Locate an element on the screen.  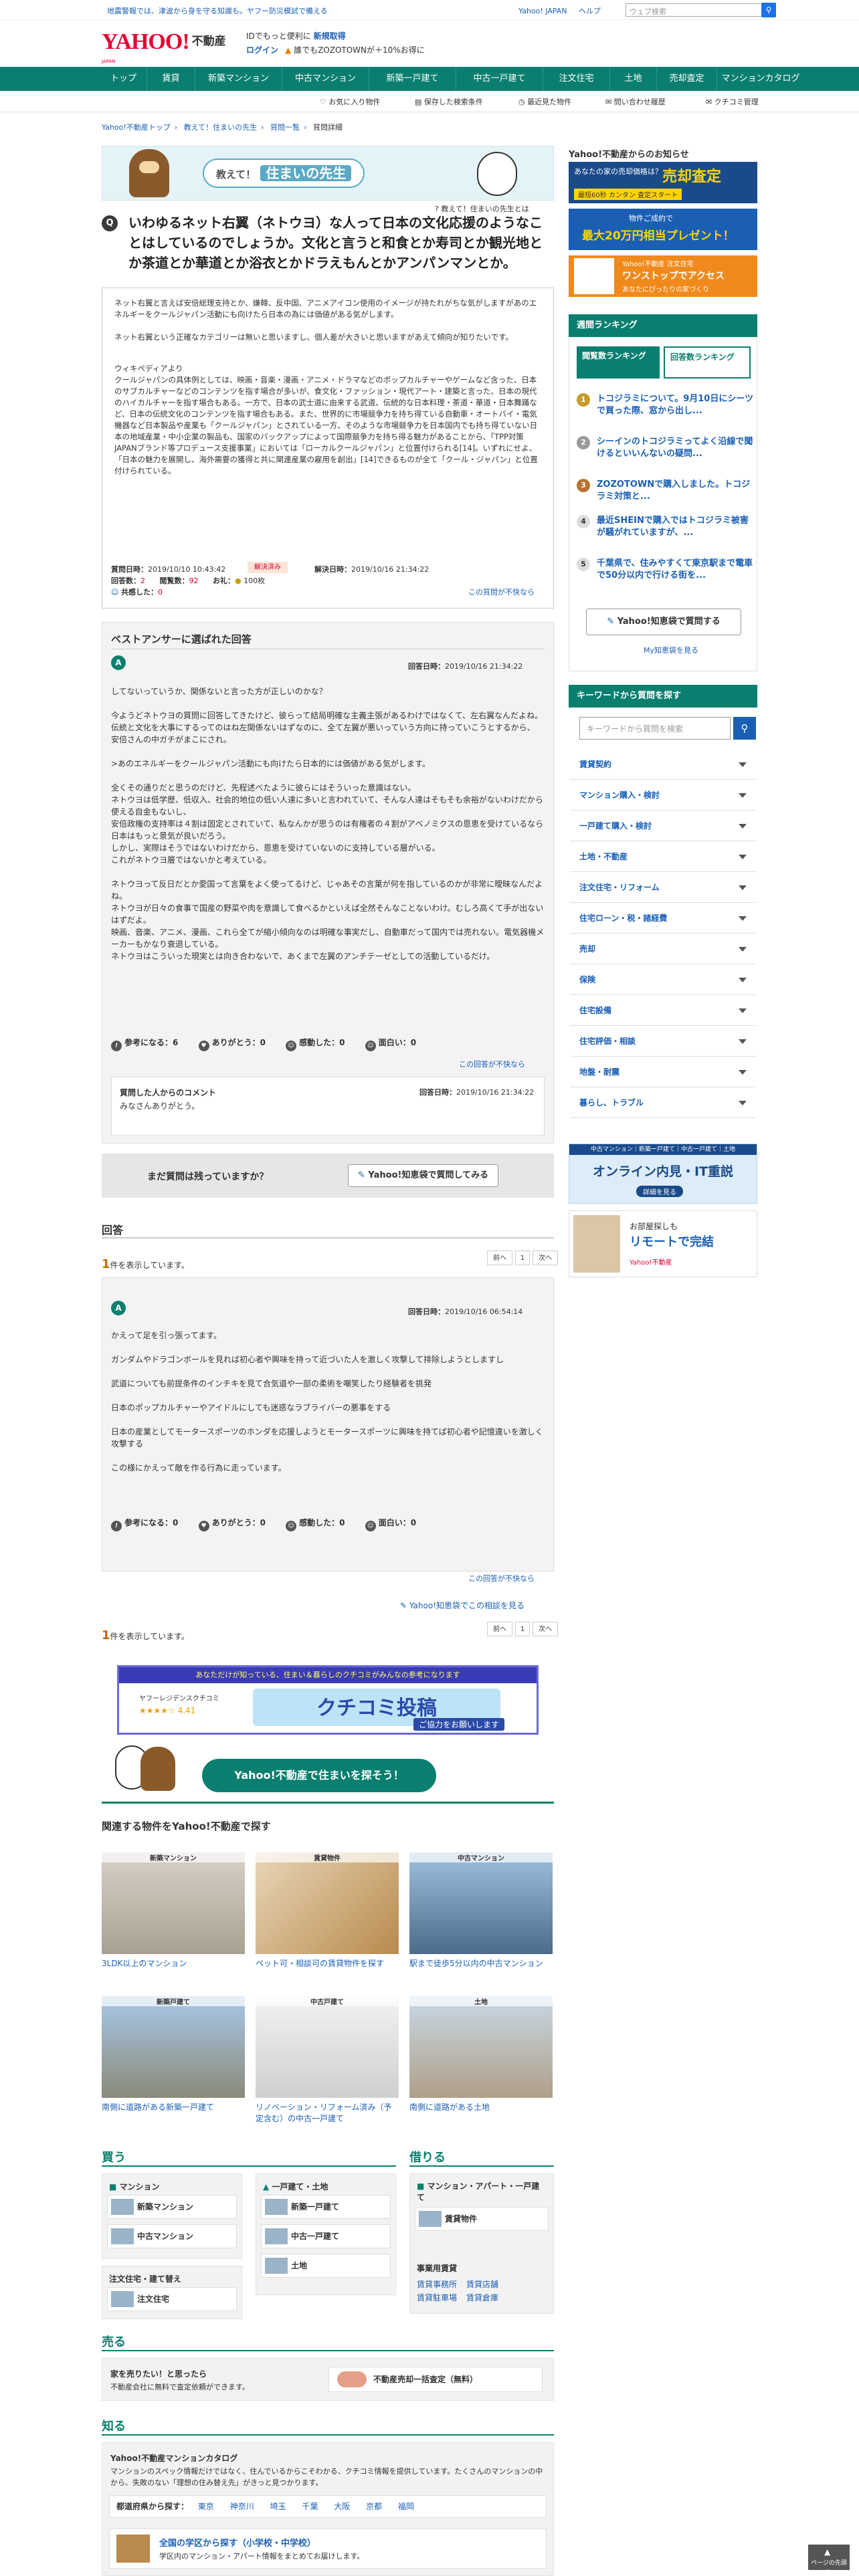
sensei-banner: 教えて！ 住まいの先生 is located at coordinates (328, 173).